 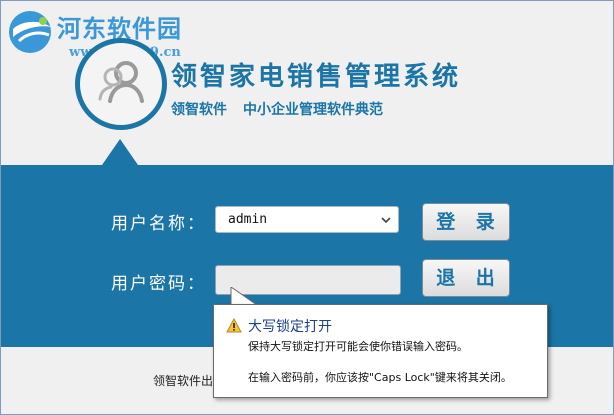 I want to click on users-icon, so click(x=121, y=82).